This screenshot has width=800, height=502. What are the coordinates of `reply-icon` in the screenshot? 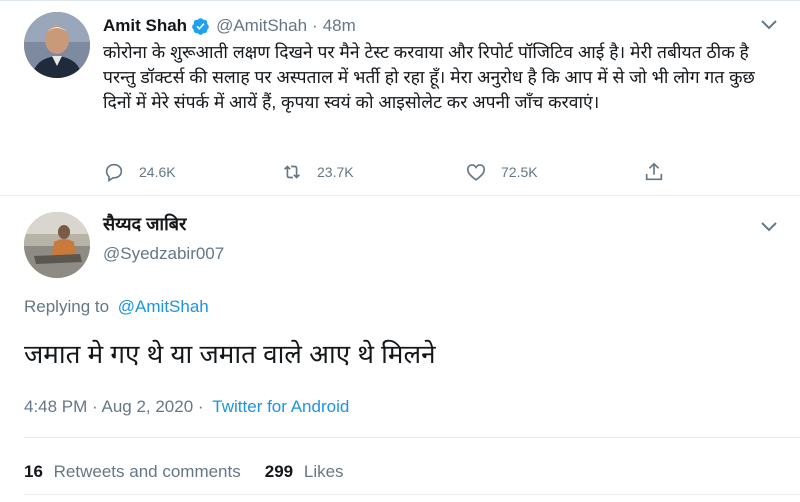 It's located at (114, 172).